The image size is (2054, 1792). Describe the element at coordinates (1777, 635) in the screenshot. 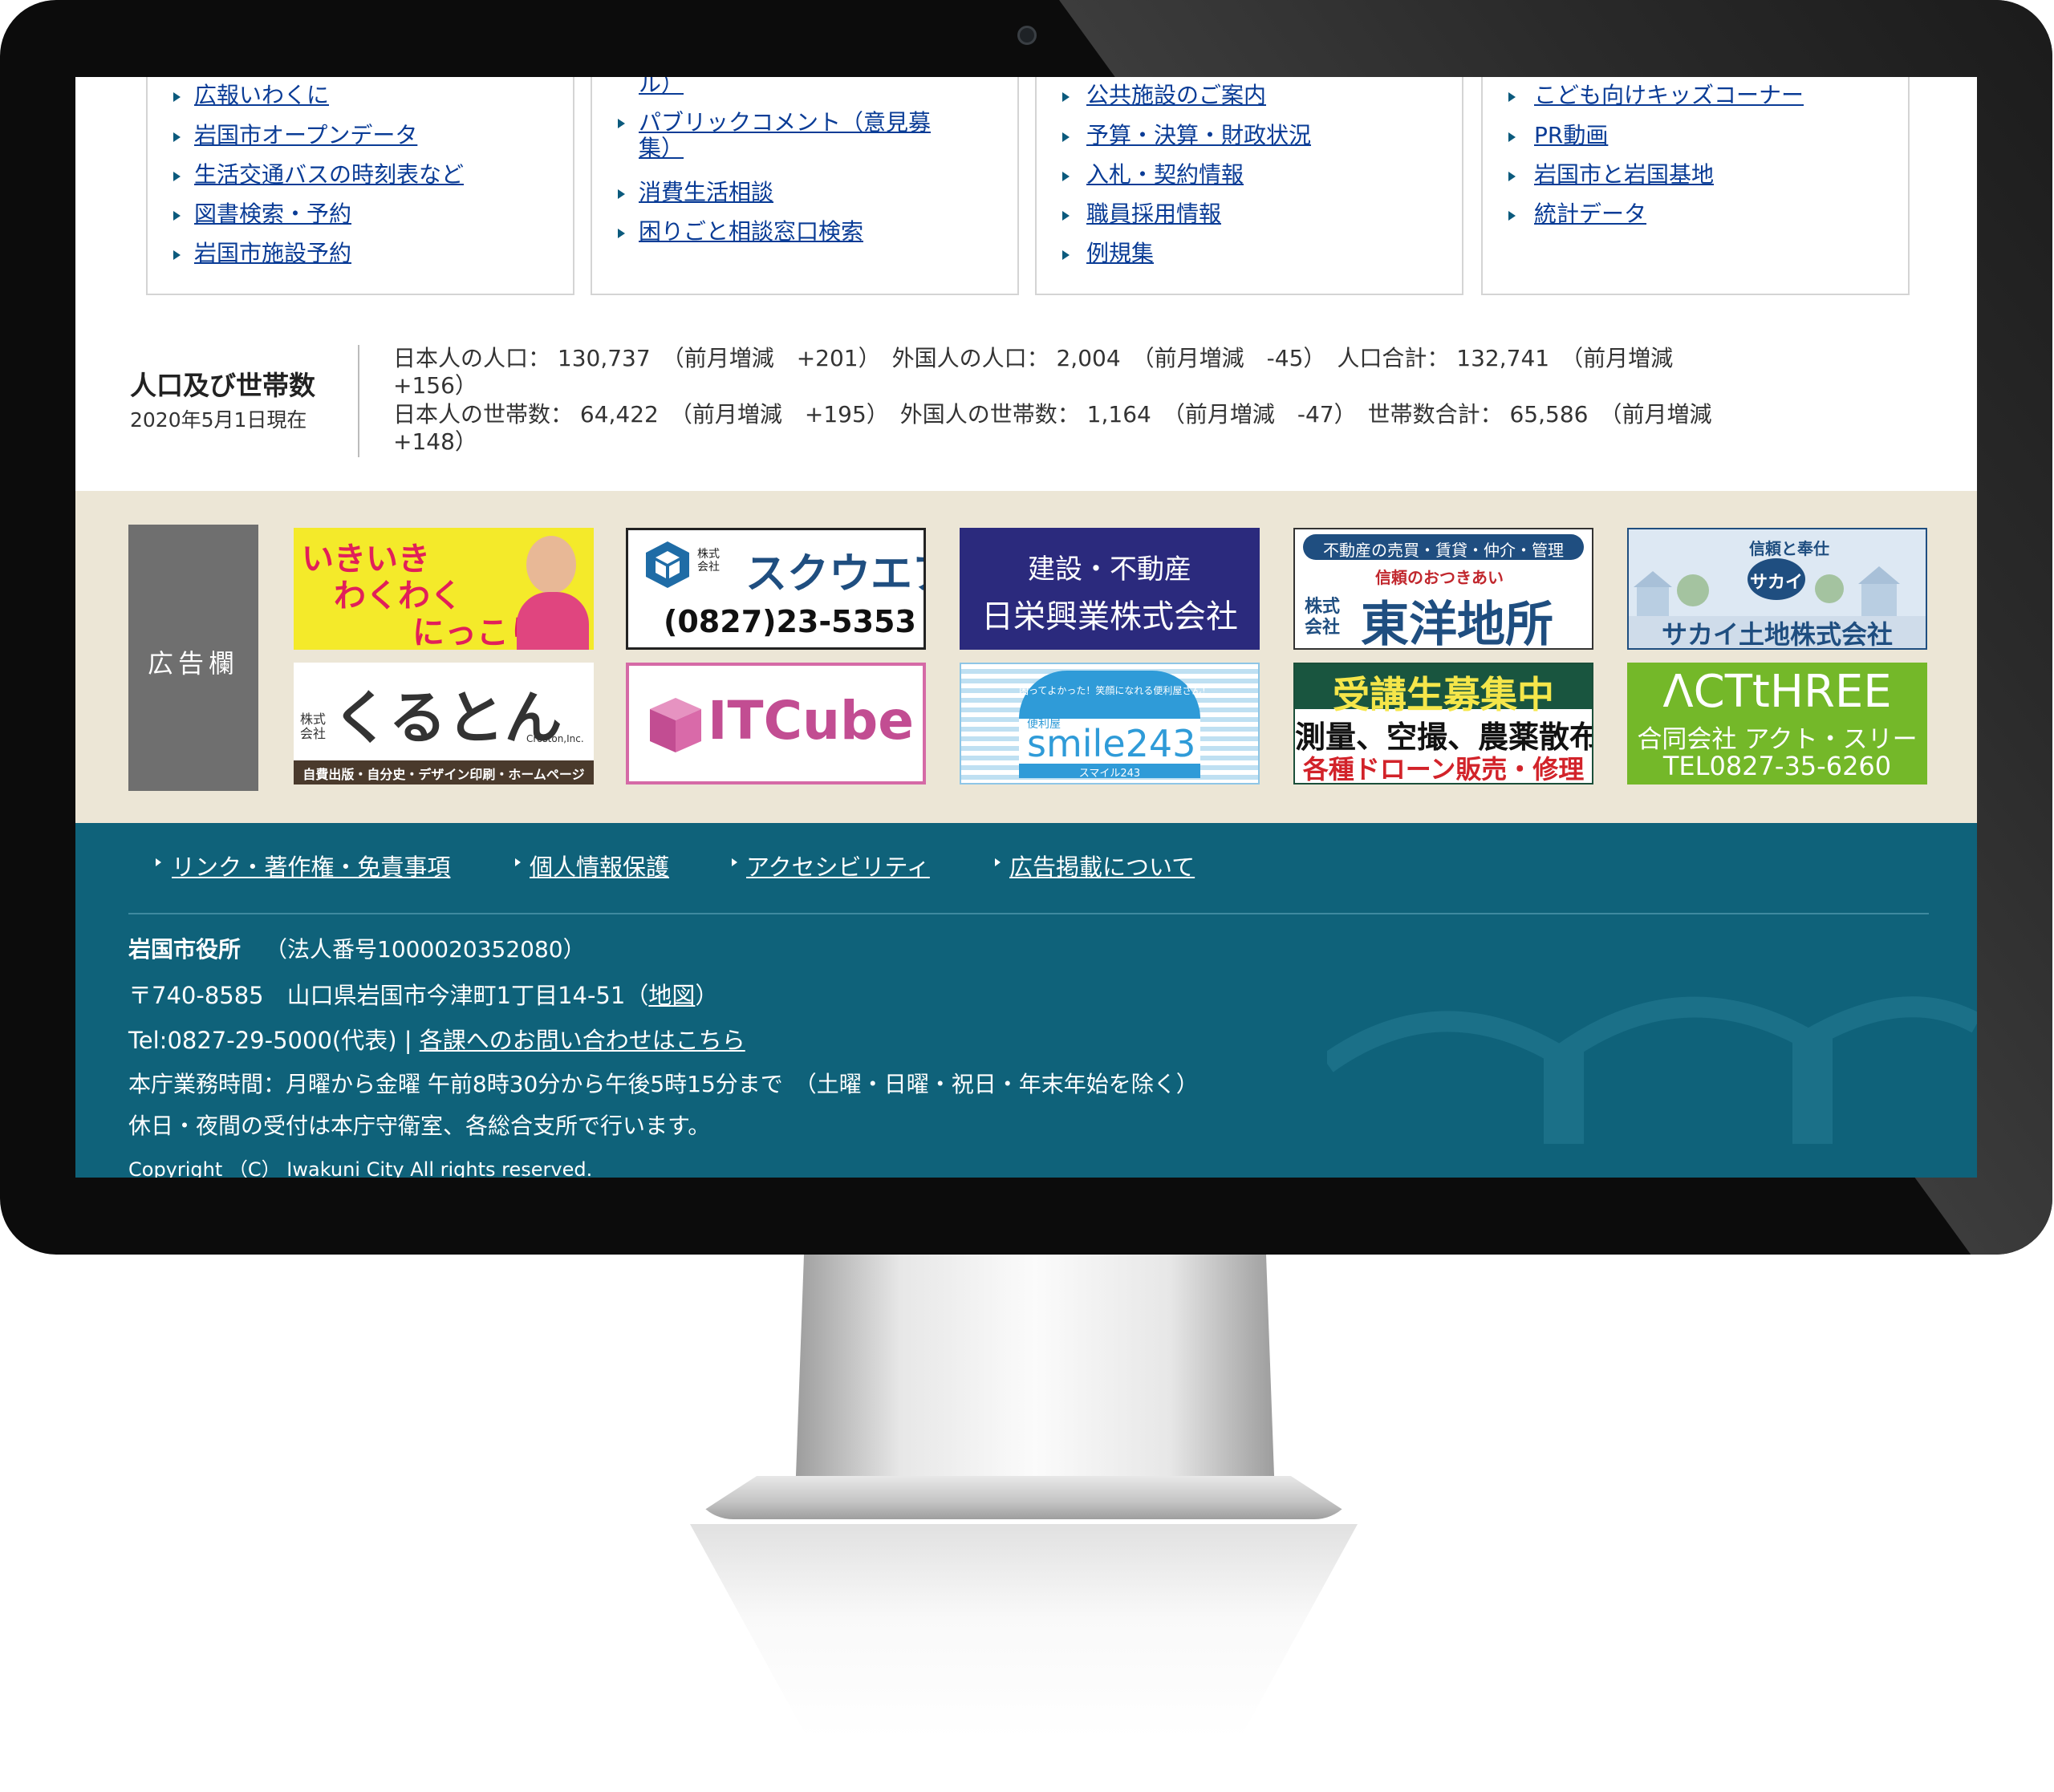

I see `ad5-name: サカイ土地株式会社` at that location.